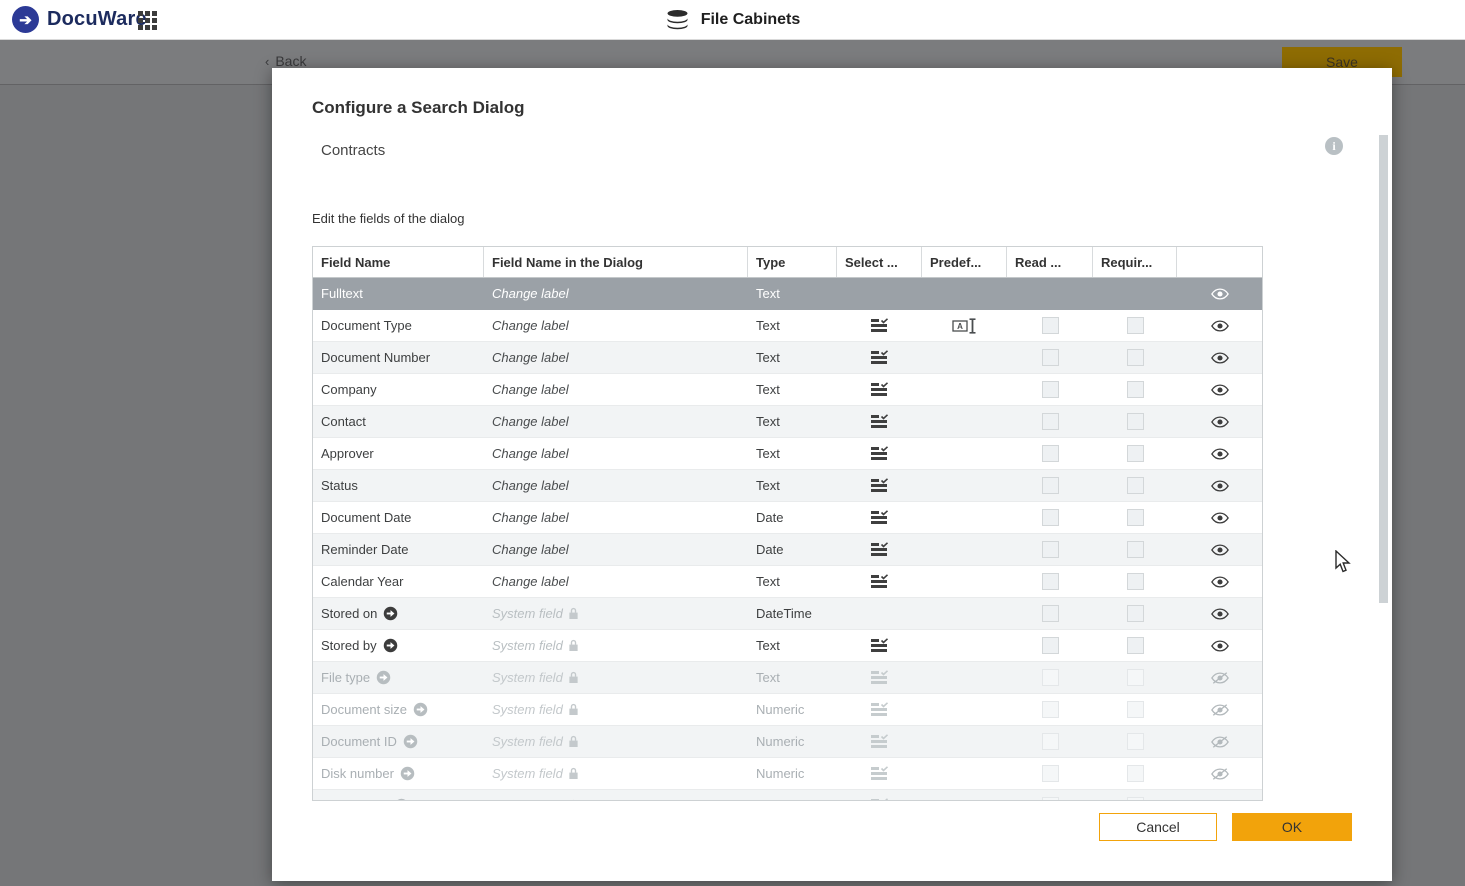  Describe the element at coordinates (787, 422) in the screenshot. I see `table-row: Contact Change label Text` at that location.